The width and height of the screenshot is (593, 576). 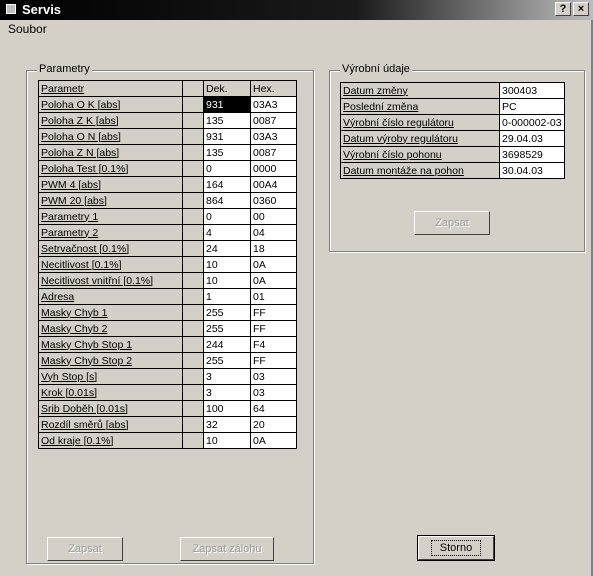 I want to click on param-name: Masky Chyb 1, so click(x=110, y=312).